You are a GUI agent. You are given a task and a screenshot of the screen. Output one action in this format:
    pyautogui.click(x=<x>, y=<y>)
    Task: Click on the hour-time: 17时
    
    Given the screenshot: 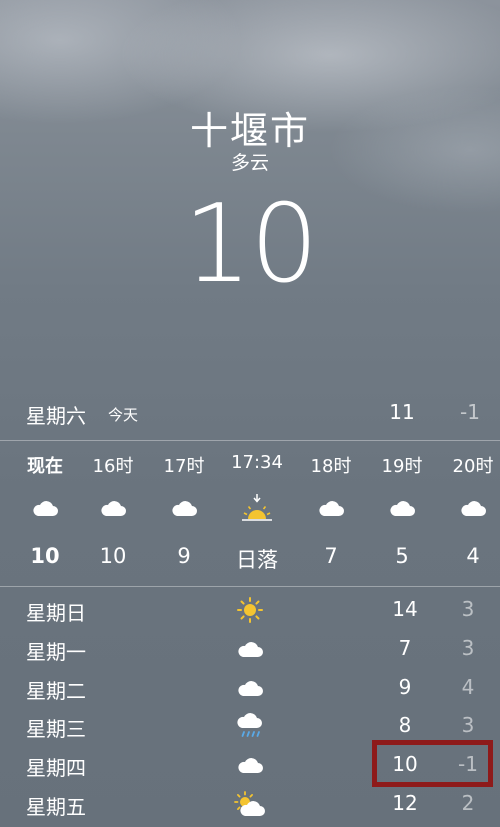 What is the action you would take?
    pyautogui.click(x=184, y=466)
    